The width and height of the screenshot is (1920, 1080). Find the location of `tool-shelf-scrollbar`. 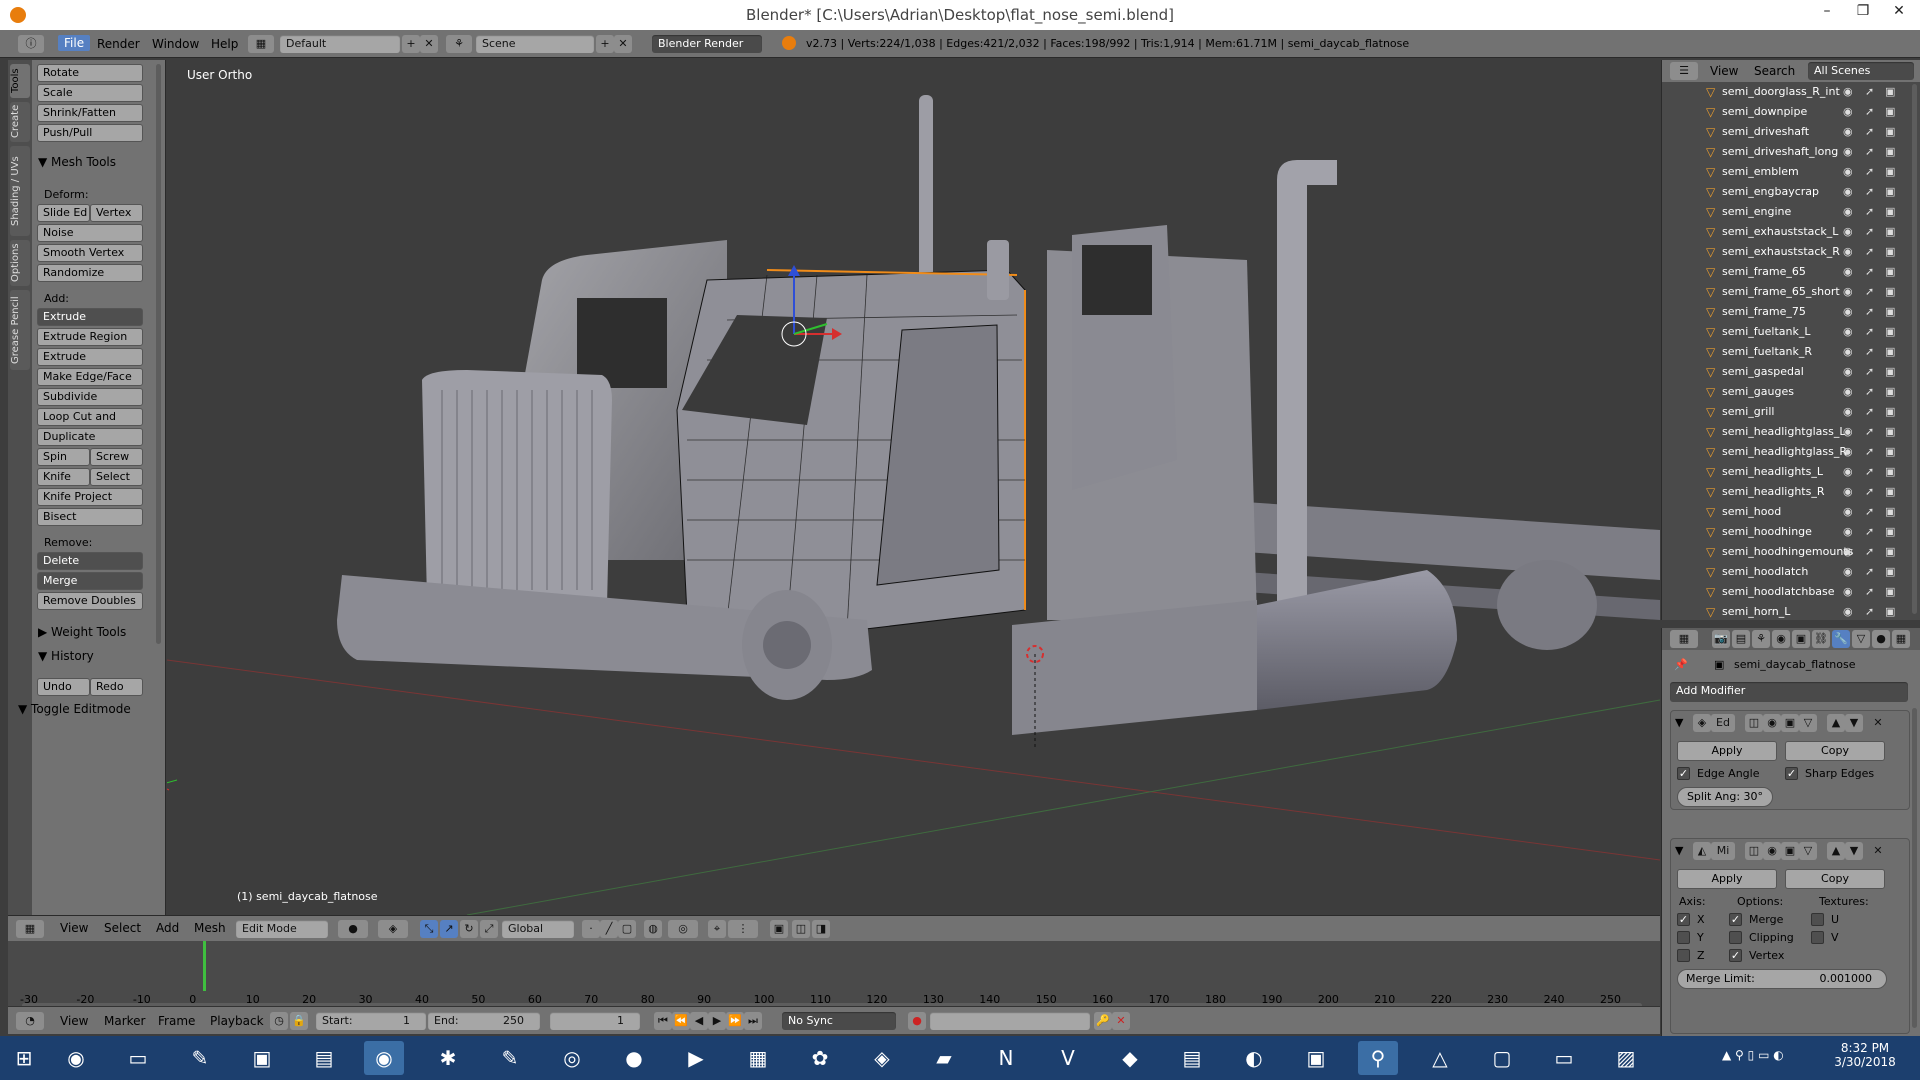

tool-shelf-scrollbar is located at coordinates (158, 354).